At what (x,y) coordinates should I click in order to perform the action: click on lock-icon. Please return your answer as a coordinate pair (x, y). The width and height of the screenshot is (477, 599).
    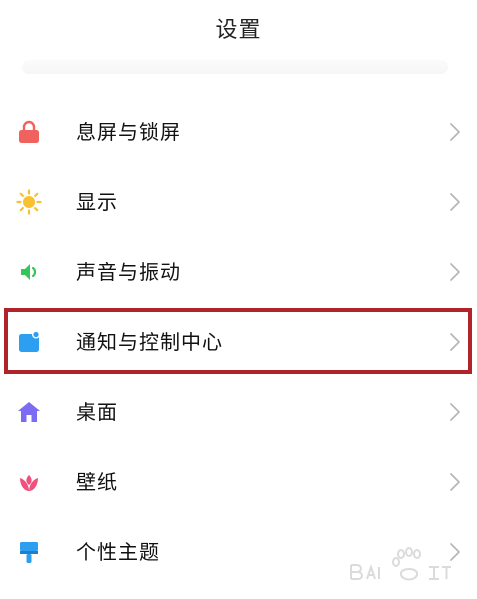
    Looking at the image, I should click on (29, 132).